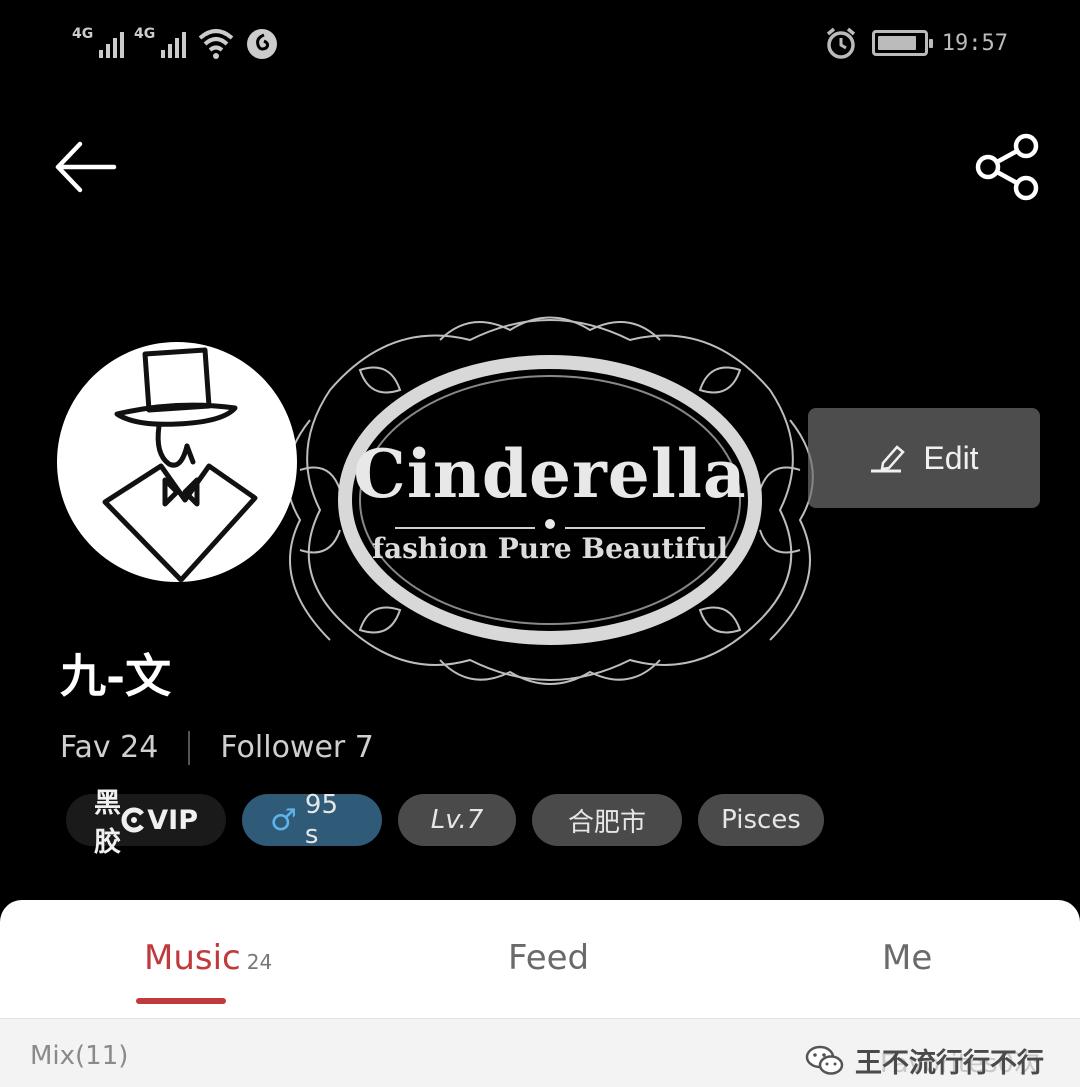 The height and width of the screenshot is (1087, 1080). Describe the element at coordinates (133, 820) in the screenshot. I see `vinyl-c-icon` at that location.